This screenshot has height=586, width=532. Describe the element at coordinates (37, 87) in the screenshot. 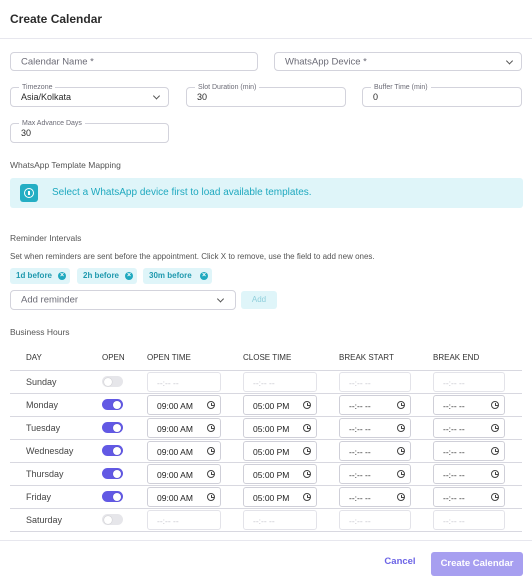

I see `timezone-label: Timezone` at that location.